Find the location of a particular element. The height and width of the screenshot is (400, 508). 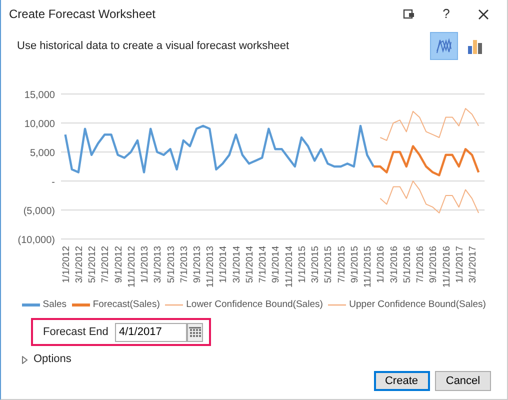

axis-label: 5/1/2012 is located at coordinates (92, 264).